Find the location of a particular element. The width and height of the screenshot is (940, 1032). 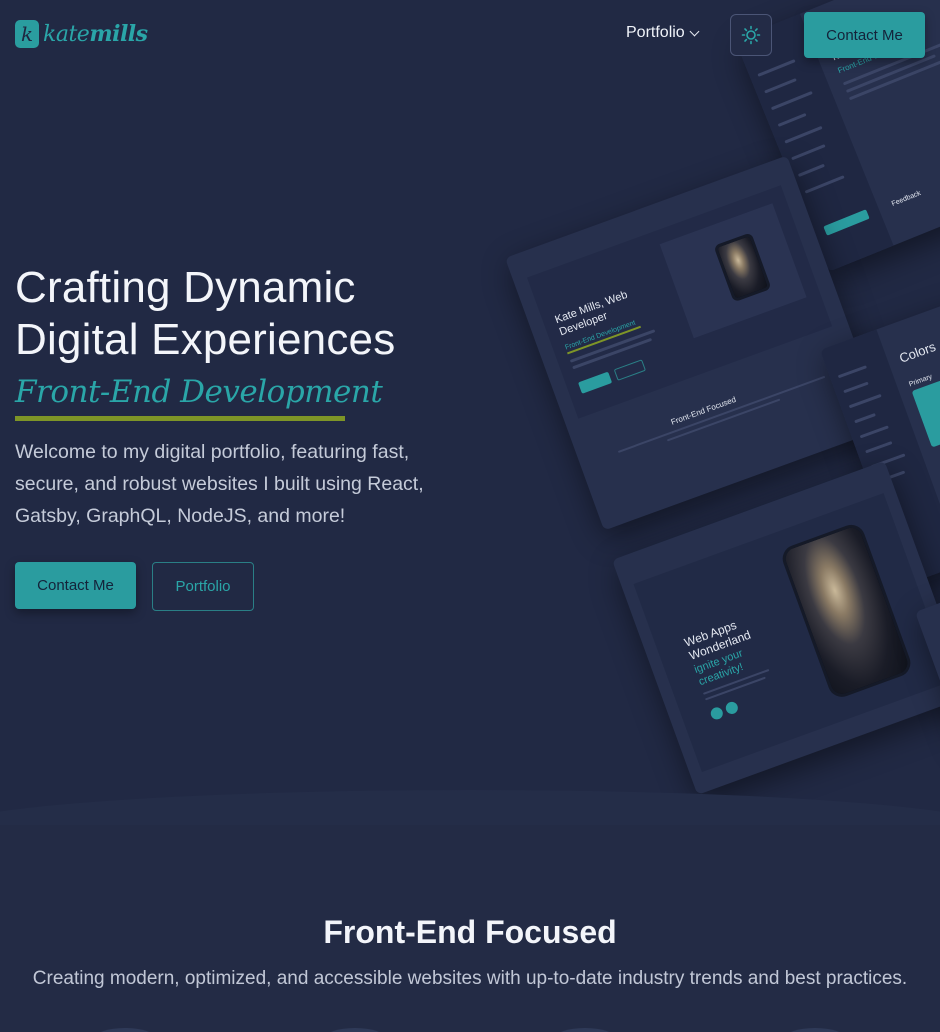

mockup-a-title: Kate Mills, Web Developer is located at coordinates (591, 313).